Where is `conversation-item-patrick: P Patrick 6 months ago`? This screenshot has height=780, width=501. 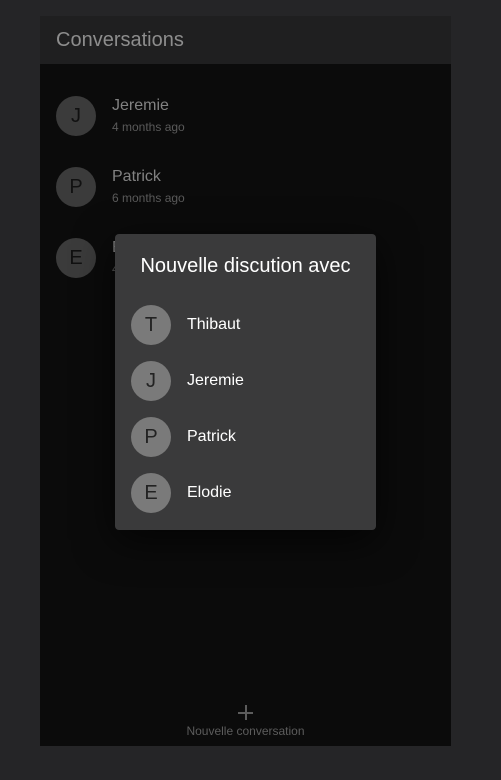 conversation-item-patrick: P Patrick 6 months ago is located at coordinates (245, 202).